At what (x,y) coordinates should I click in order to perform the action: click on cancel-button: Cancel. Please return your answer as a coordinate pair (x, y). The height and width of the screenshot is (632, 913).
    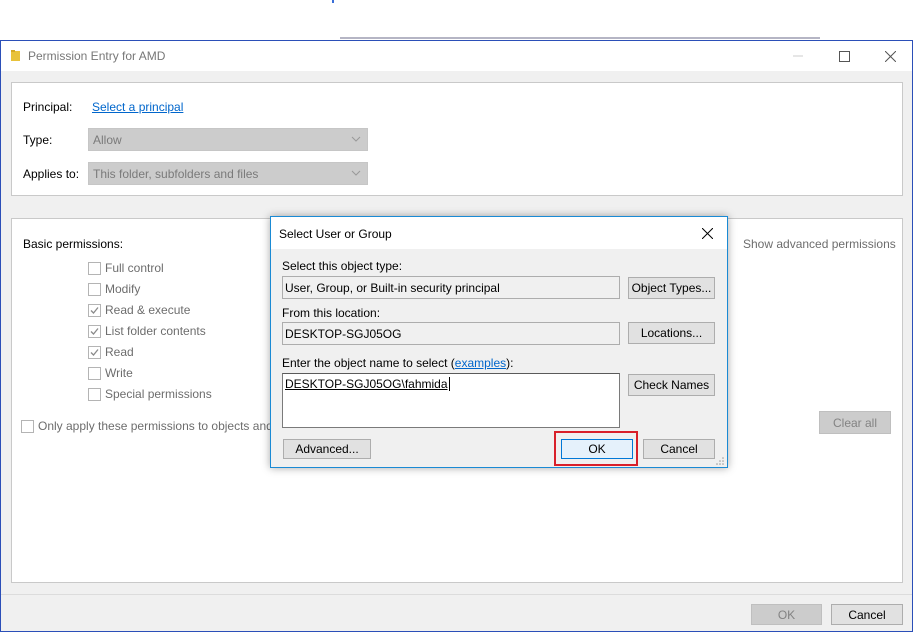
    Looking at the image, I should click on (867, 614).